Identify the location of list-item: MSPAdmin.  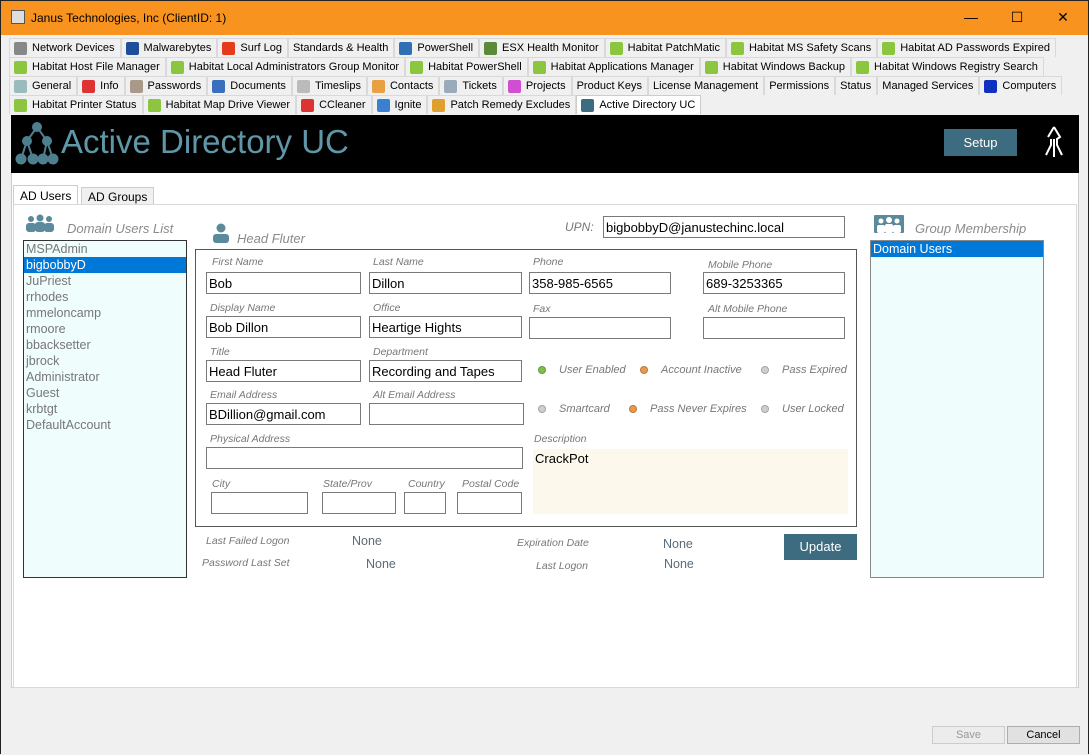
(105, 249).